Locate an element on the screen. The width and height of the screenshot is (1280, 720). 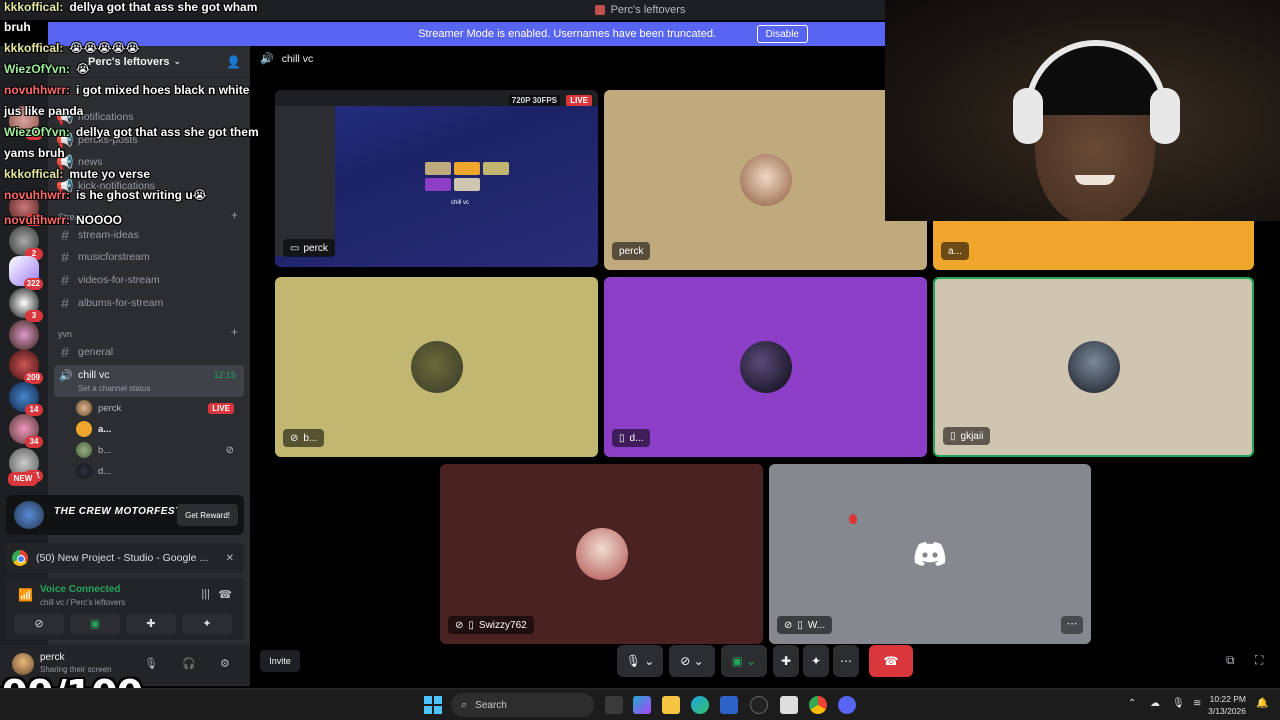
share-screen-button: ▣ is located at coordinates (95, 624).